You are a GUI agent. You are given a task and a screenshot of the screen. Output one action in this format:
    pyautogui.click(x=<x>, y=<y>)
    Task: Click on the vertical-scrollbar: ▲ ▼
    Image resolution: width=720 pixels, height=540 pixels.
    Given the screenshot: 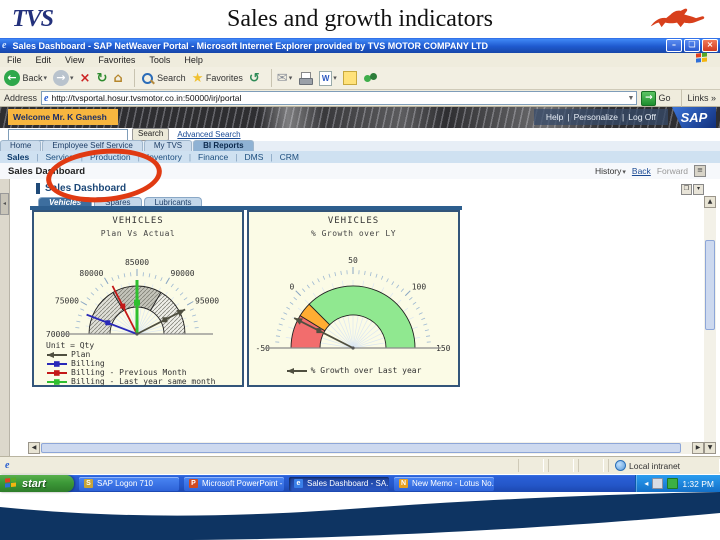 What is the action you would take?
    pyautogui.click(x=710, y=325)
    